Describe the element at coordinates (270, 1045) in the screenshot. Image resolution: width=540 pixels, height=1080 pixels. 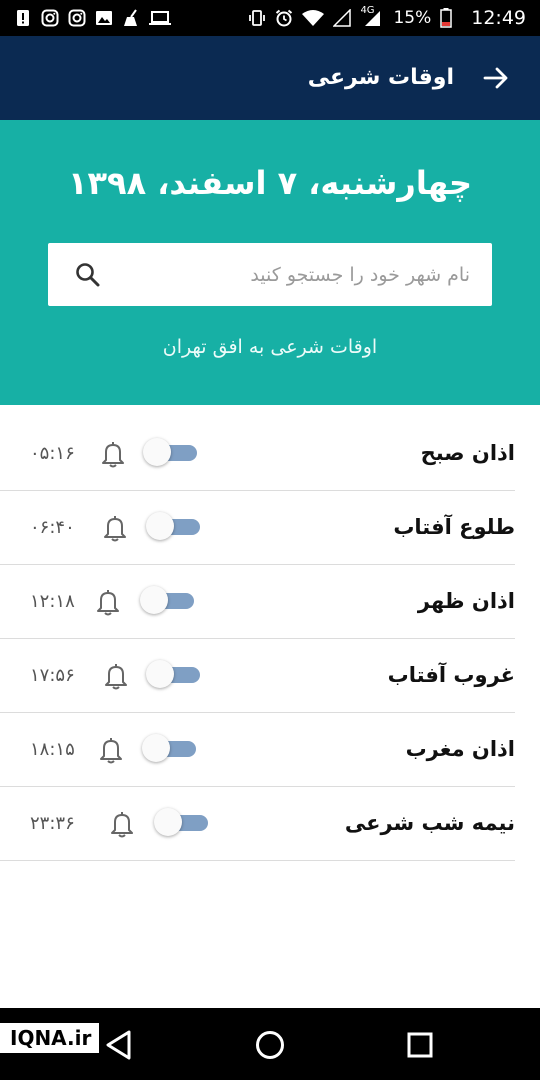
I see `home-circle-icon` at that location.